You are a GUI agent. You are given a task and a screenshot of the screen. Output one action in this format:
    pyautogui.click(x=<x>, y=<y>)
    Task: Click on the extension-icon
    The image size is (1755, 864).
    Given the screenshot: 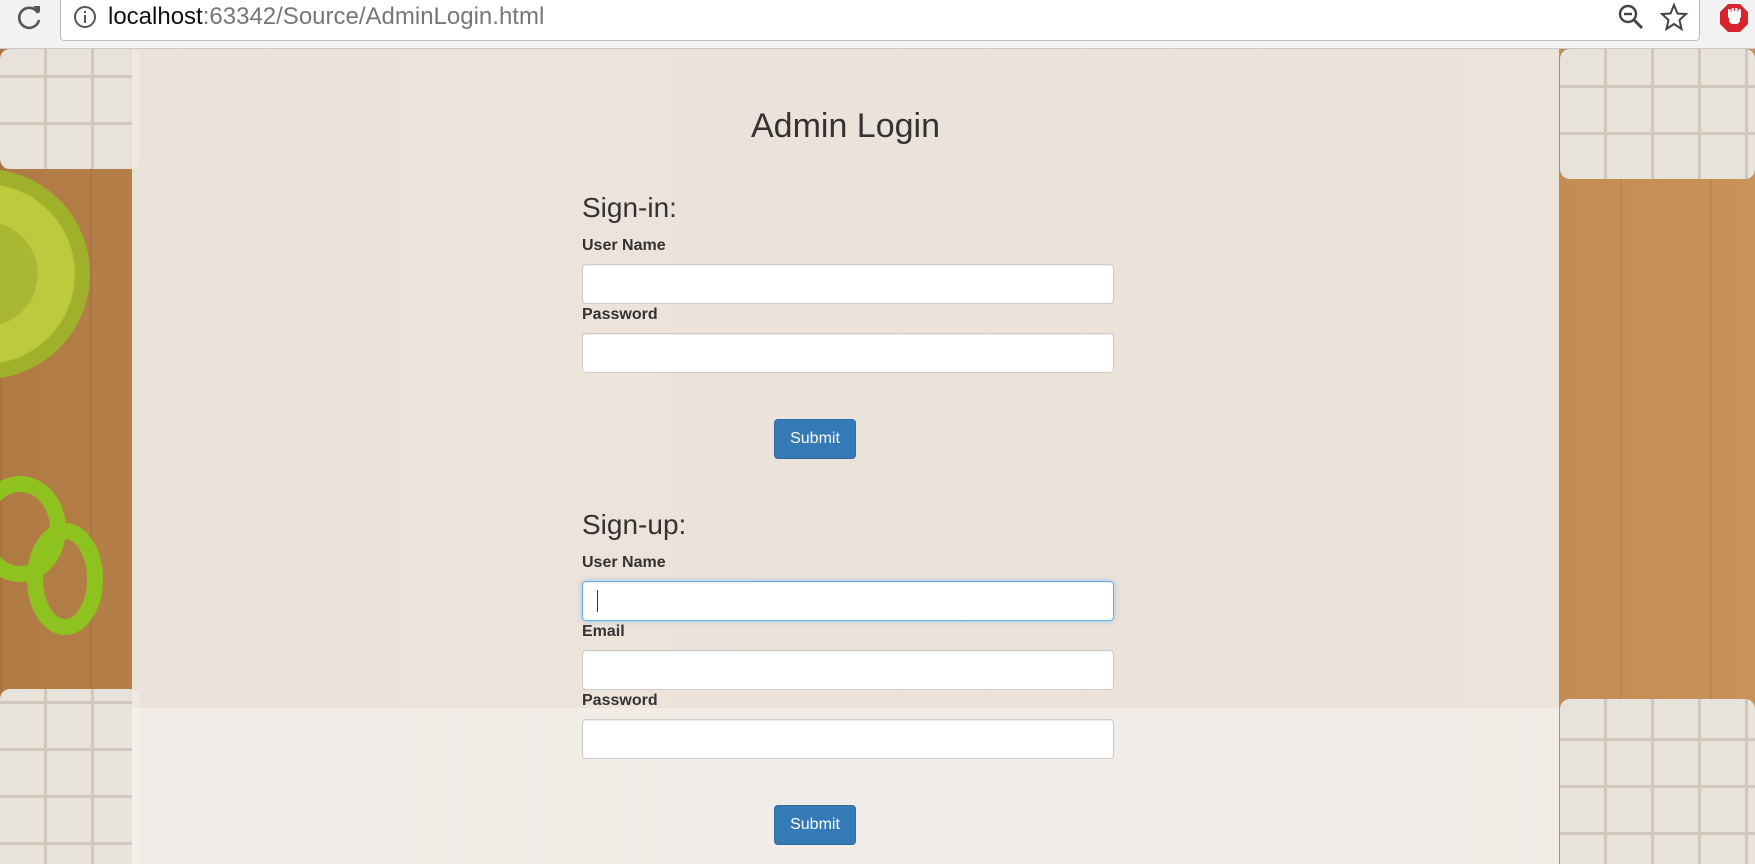 What is the action you would take?
    pyautogui.click(x=1734, y=18)
    